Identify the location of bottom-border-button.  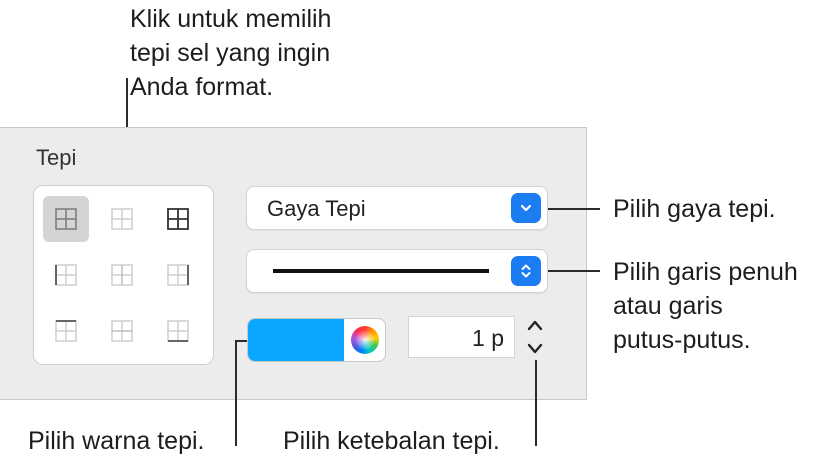
(178, 331).